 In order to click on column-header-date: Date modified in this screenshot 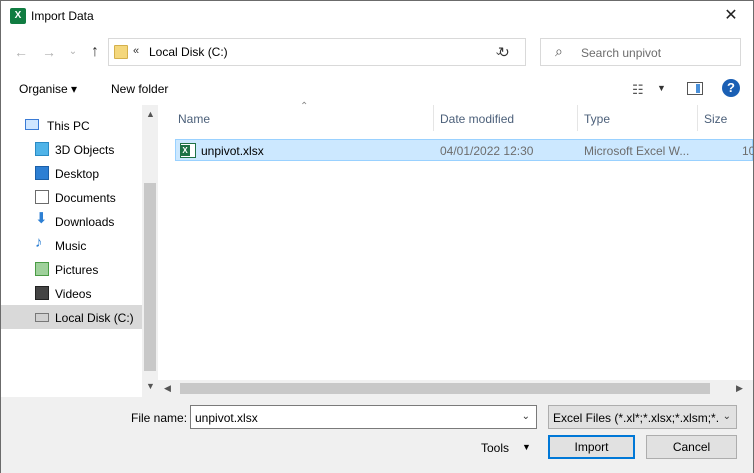, I will do `click(477, 119)`.